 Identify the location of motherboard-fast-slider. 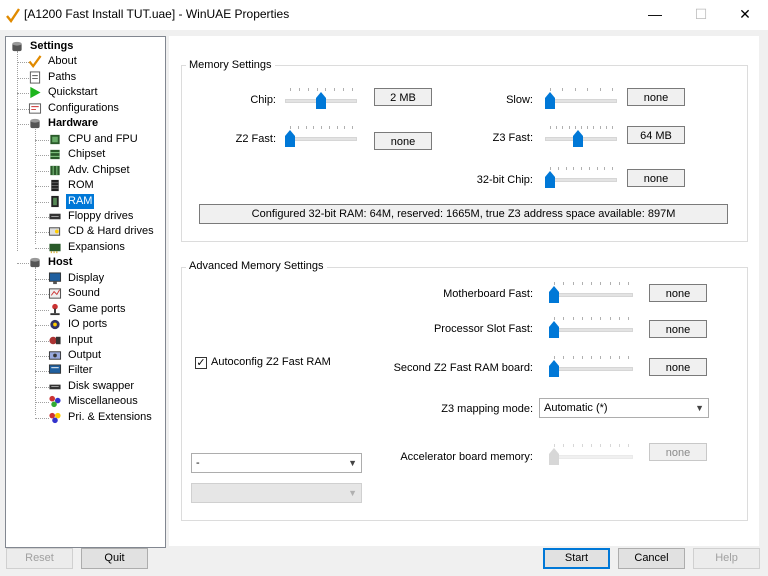
(591, 294).